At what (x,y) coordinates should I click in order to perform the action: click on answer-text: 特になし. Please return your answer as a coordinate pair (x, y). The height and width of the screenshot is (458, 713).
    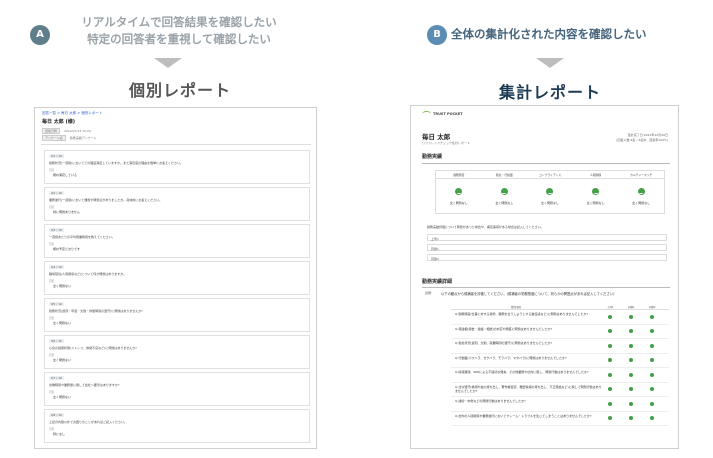
    Looking at the image, I should click on (59, 434).